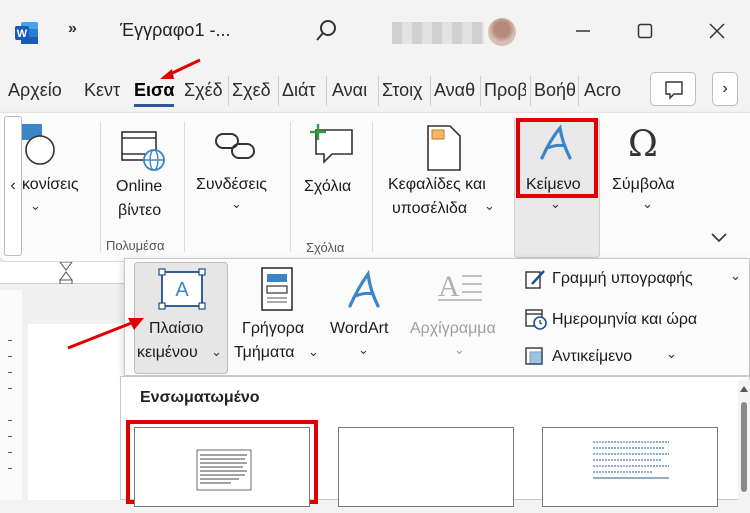 This screenshot has width=750, height=513. What do you see at coordinates (461, 288) in the screenshot?
I see `drop-cap-icon: A` at bounding box center [461, 288].